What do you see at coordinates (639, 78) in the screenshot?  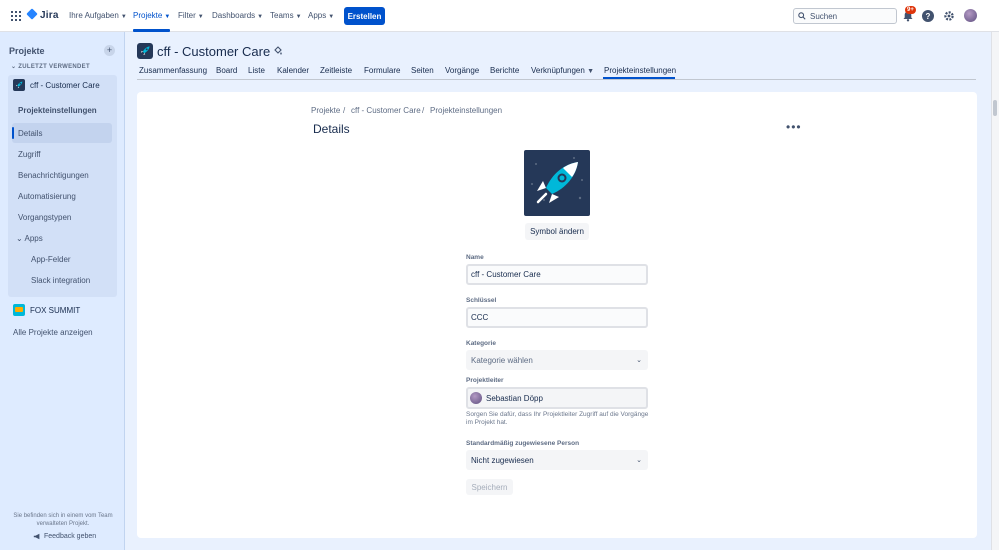 I see `tab-active-indicator` at bounding box center [639, 78].